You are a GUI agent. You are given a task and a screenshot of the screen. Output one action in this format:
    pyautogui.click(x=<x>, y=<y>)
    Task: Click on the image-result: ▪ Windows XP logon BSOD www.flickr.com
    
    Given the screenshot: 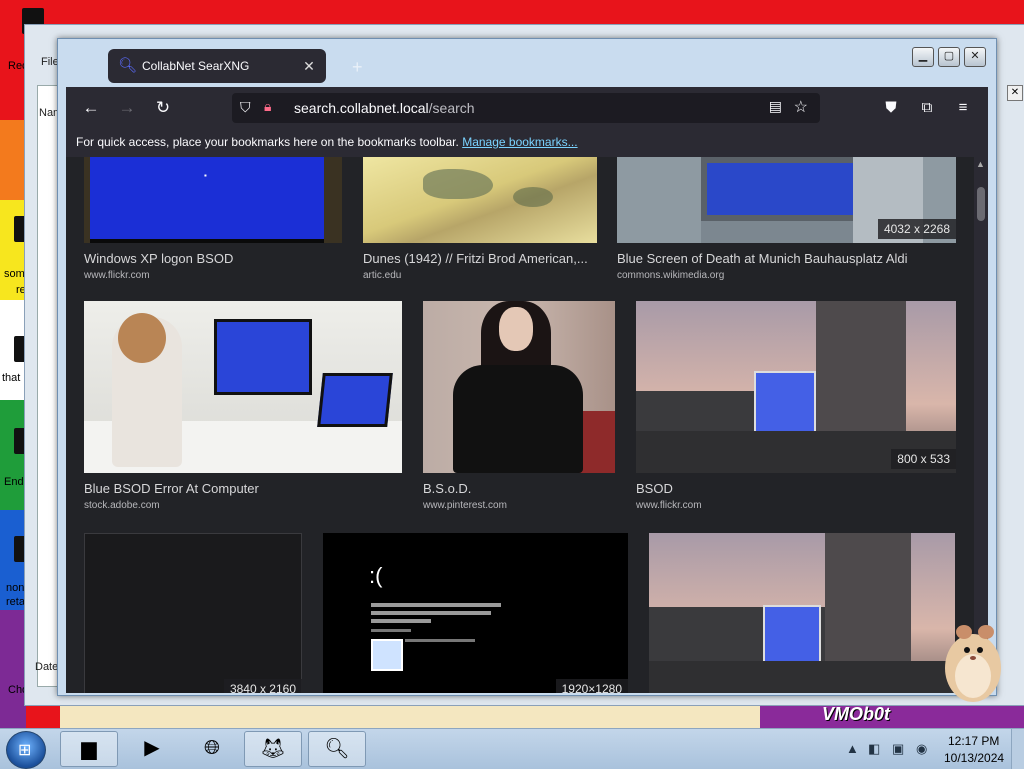 What is the action you would take?
    pyautogui.click(x=213, y=222)
    